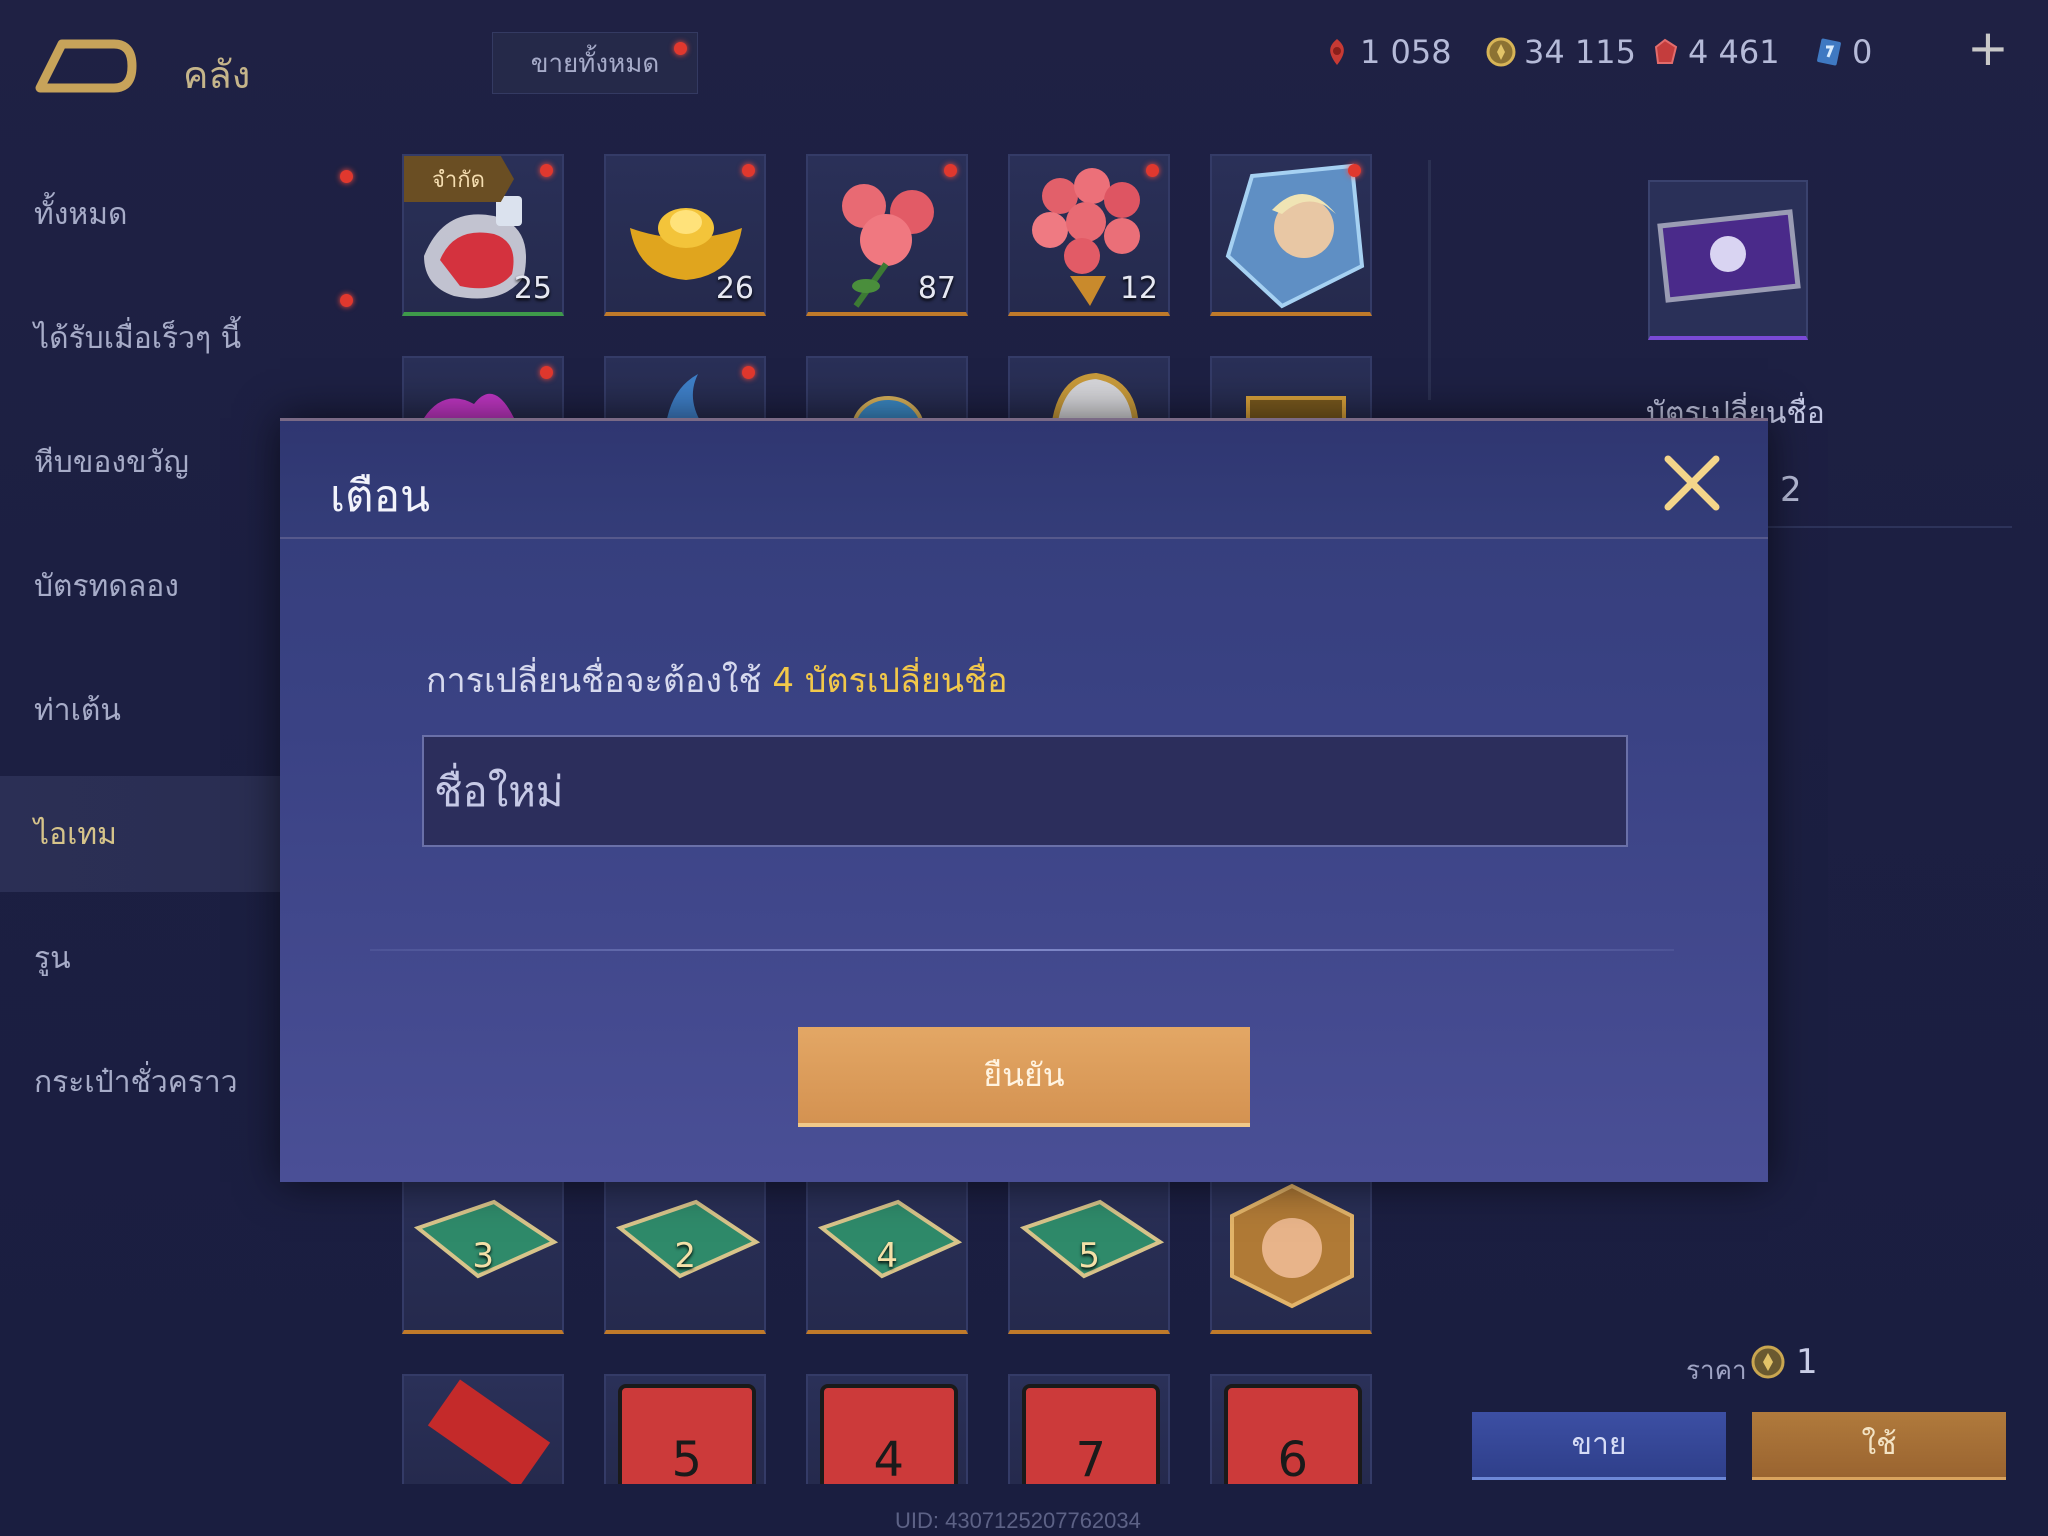 The image size is (2048, 1536). Describe the element at coordinates (685, 235) in the screenshot. I see `inventory-item-gold-ingot: 26` at that location.